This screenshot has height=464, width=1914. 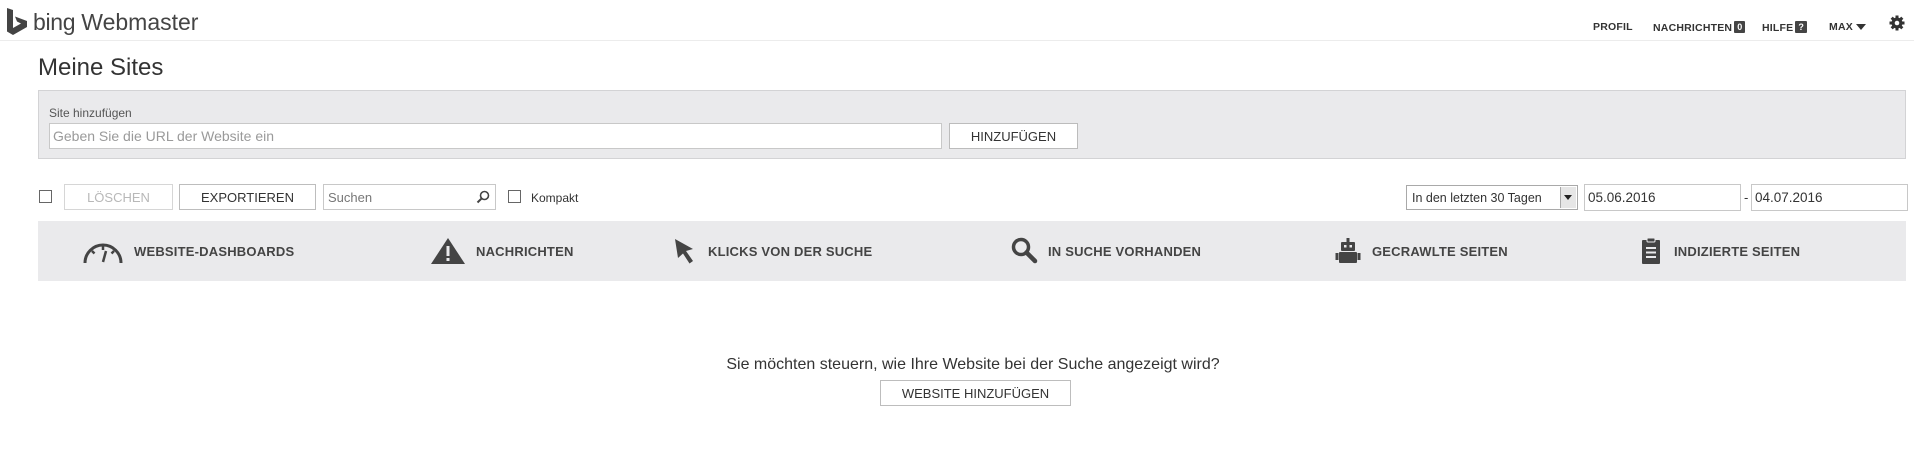 I want to click on export-button: EXPORTIEREN, so click(x=247, y=197).